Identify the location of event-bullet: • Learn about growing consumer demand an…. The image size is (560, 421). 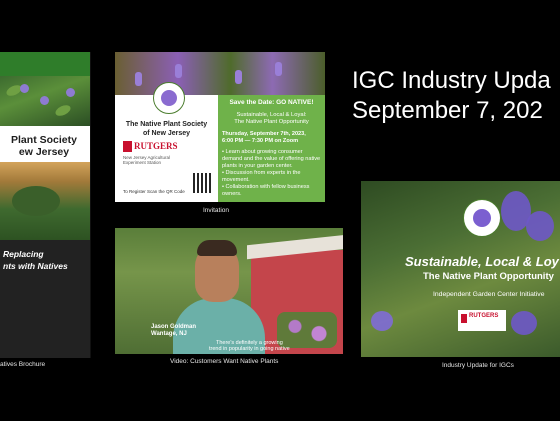
(271, 159).